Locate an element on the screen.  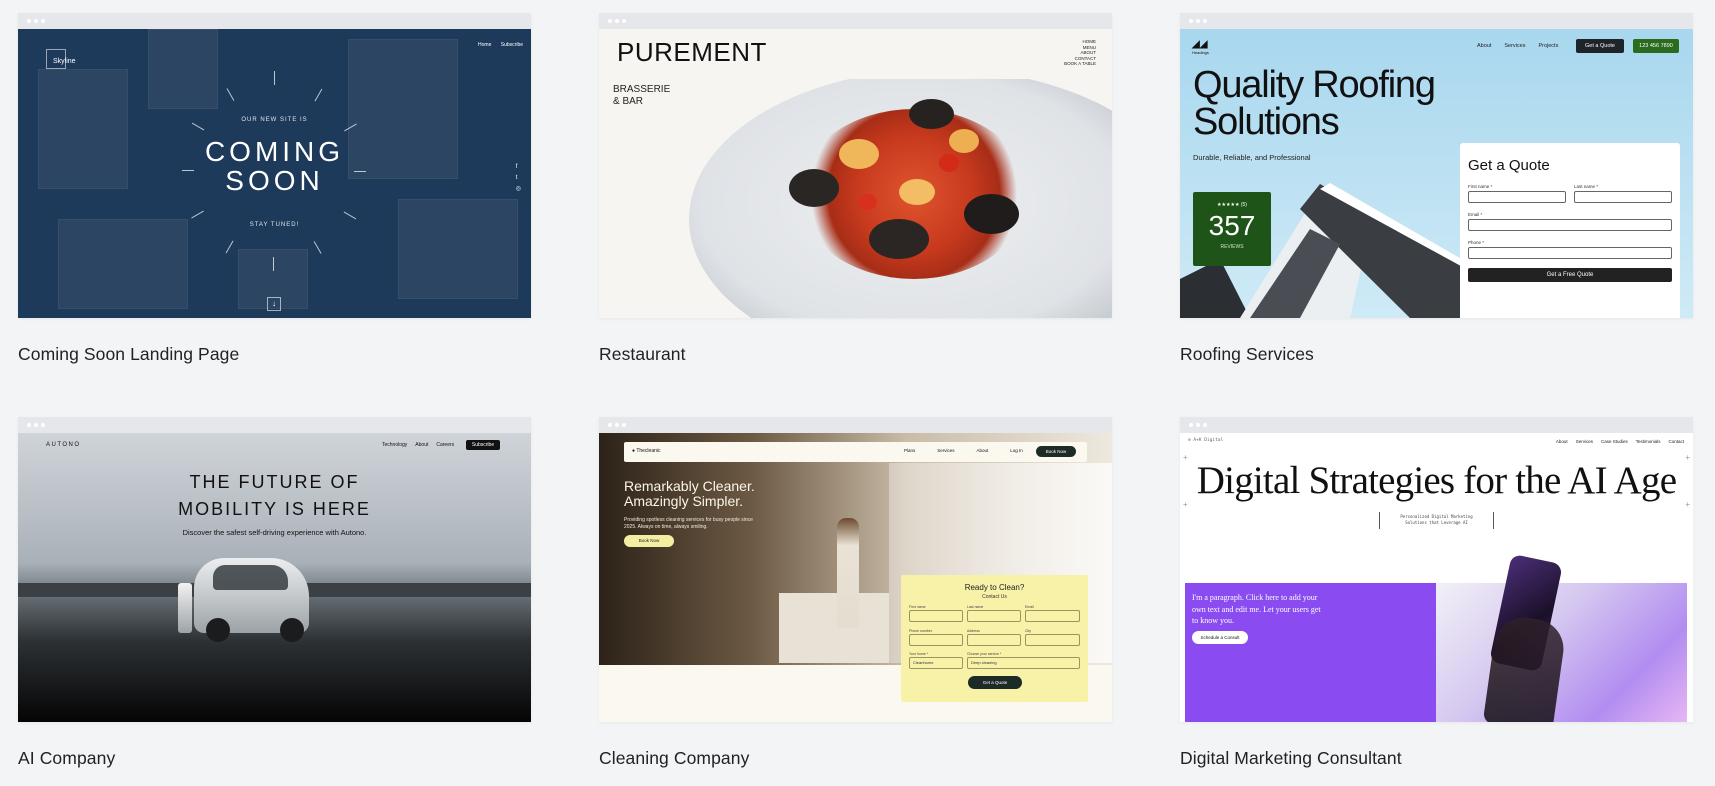
book-now-button: Book Now is located at coordinates (1056, 451).